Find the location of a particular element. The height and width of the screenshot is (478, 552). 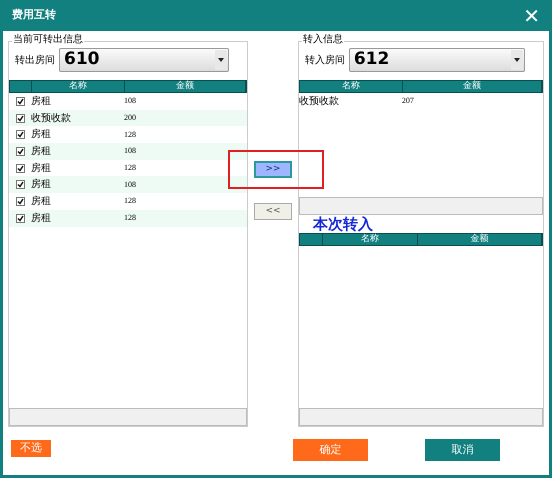

move-button: >> is located at coordinates (273, 169).